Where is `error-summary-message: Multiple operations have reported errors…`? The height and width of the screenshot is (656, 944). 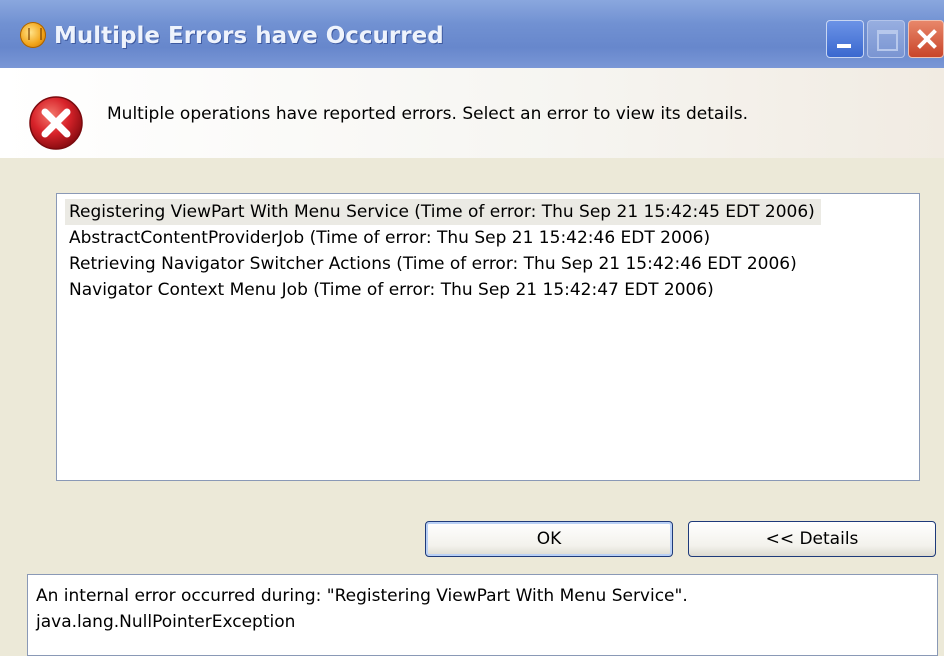 error-summary-message: Multiple operations have reported errors… is located at coordinates (428, 114).